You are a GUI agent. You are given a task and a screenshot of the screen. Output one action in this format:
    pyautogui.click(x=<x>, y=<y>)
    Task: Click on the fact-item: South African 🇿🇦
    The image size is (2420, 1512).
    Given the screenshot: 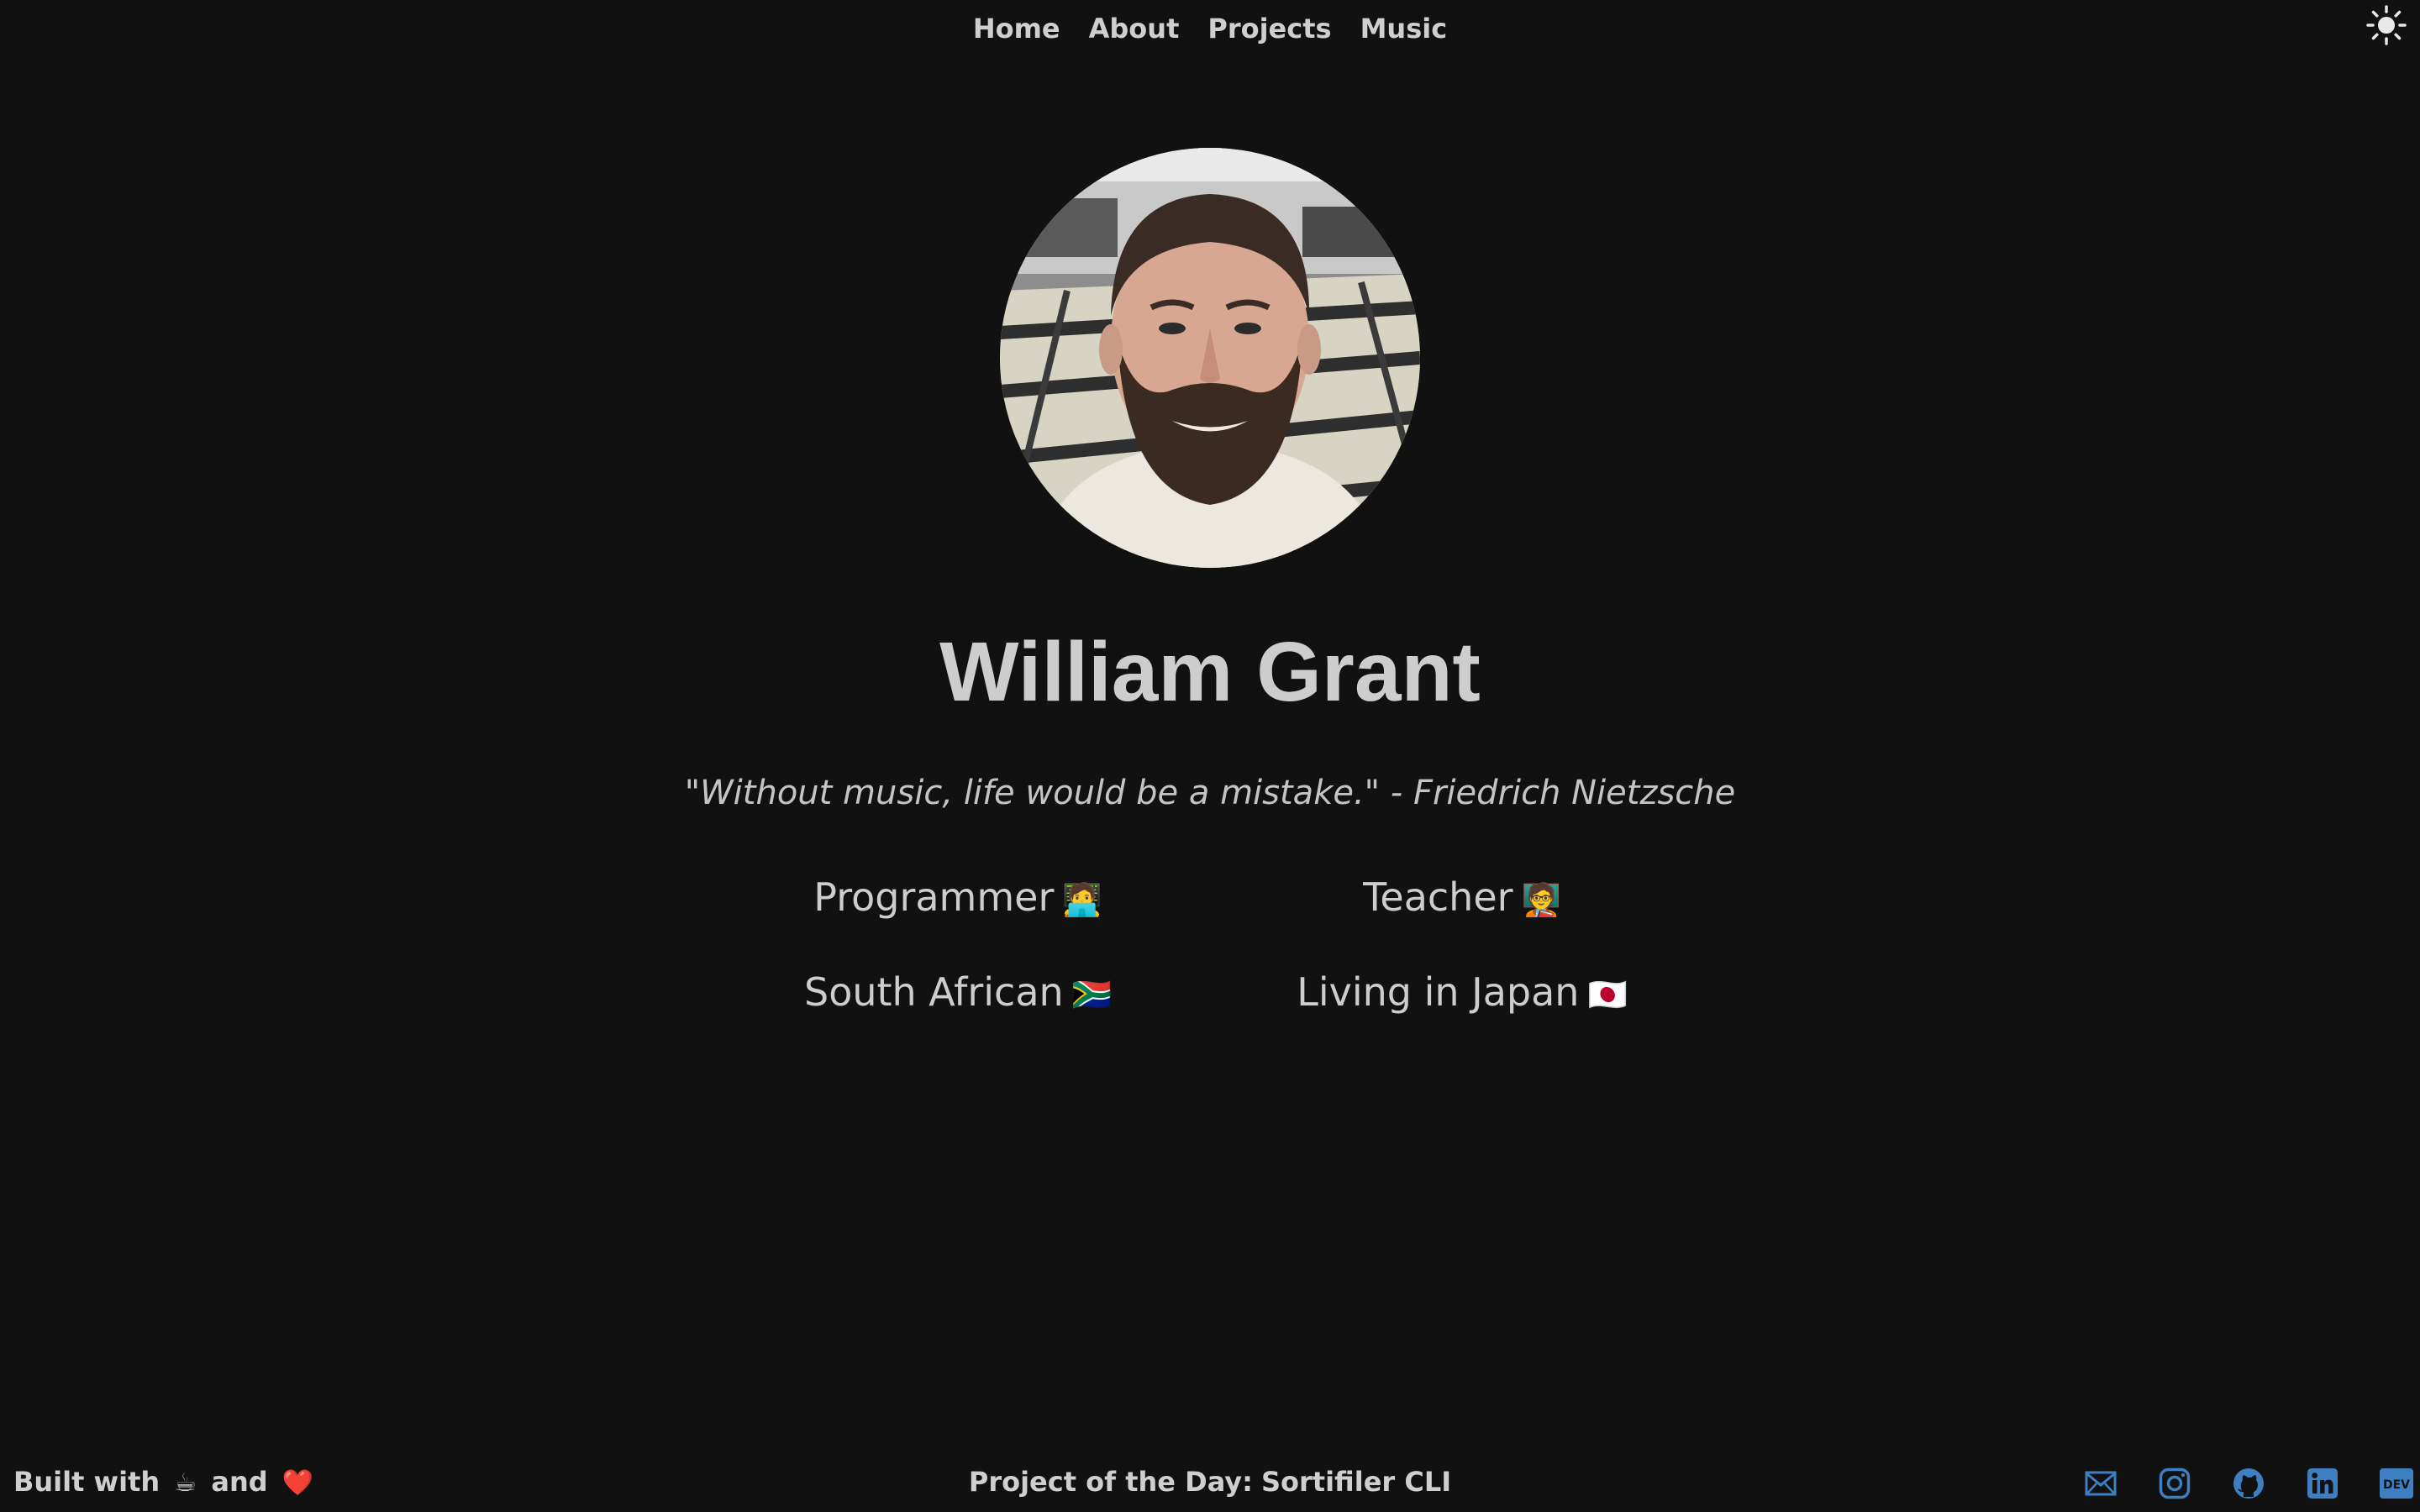 What is the action you would take?
    pyautogui.click(x=958, y=993)
    